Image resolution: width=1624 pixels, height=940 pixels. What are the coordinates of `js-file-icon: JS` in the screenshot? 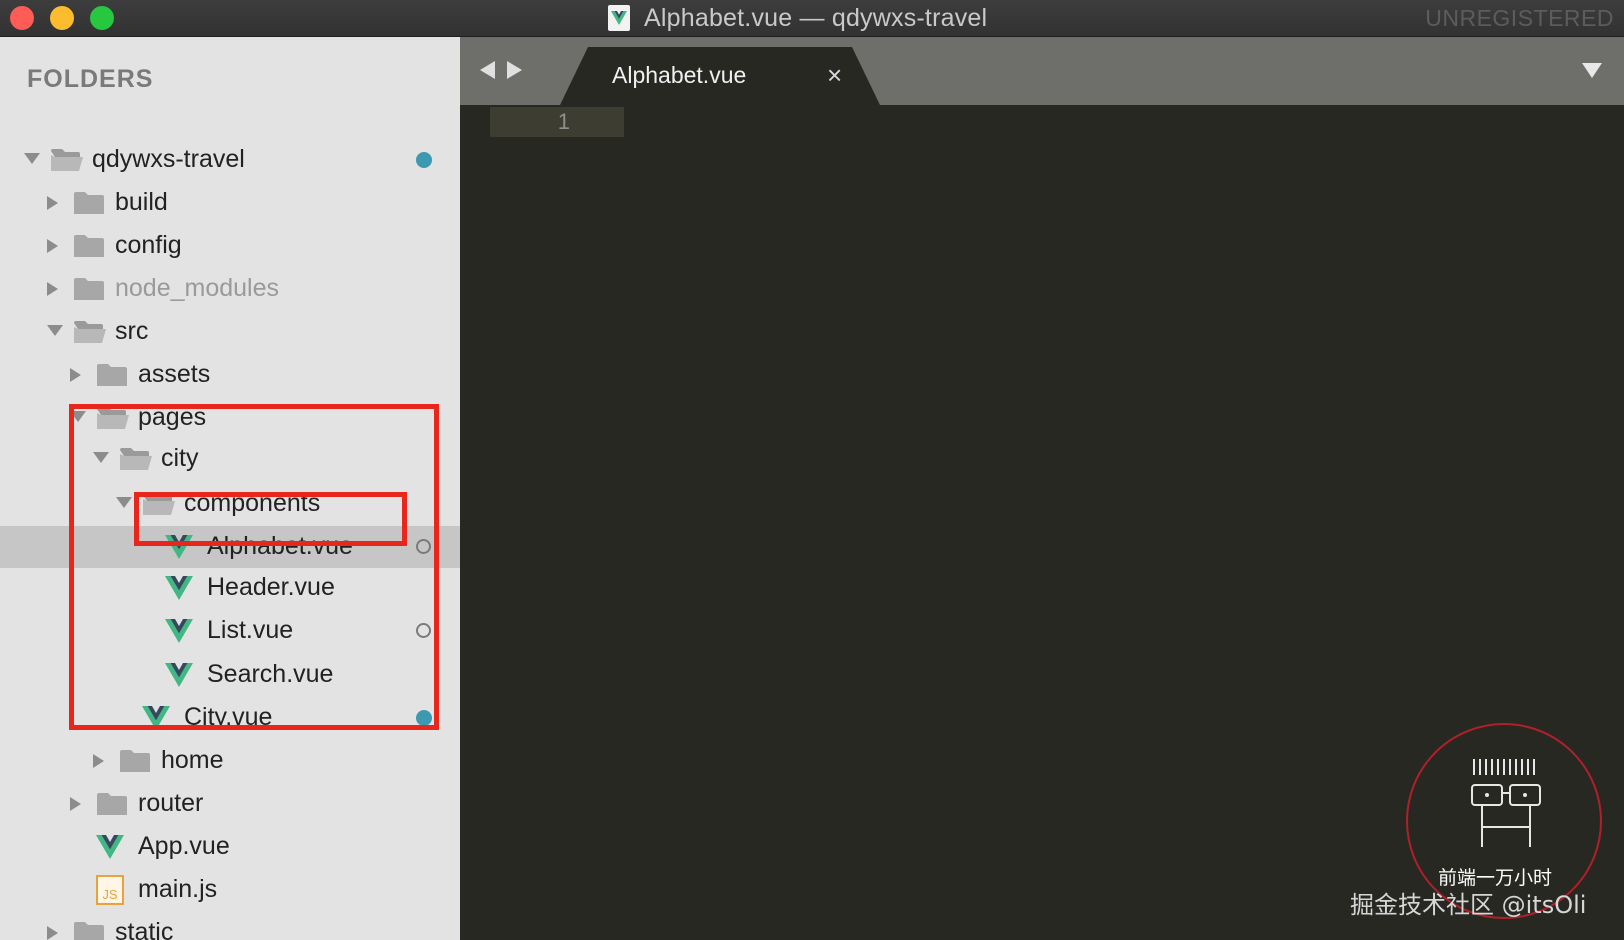 It's located at (110, 892).